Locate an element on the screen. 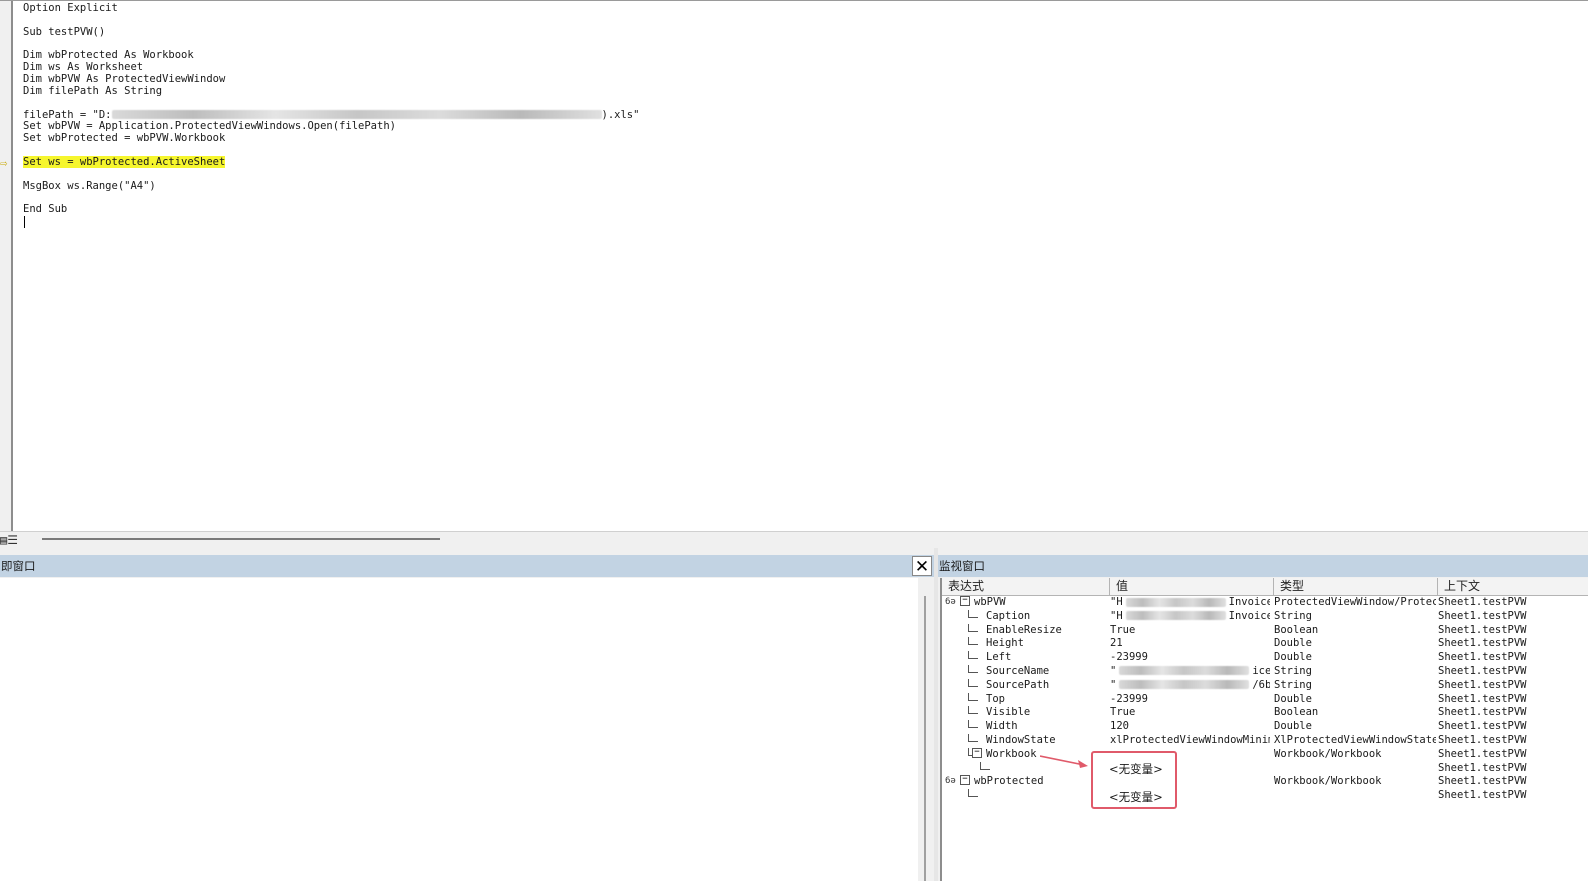 This screenshot has height=881, width=1588. watch-type: ProtectedViewWindow/Protect is located at coordinates (1355, 602).